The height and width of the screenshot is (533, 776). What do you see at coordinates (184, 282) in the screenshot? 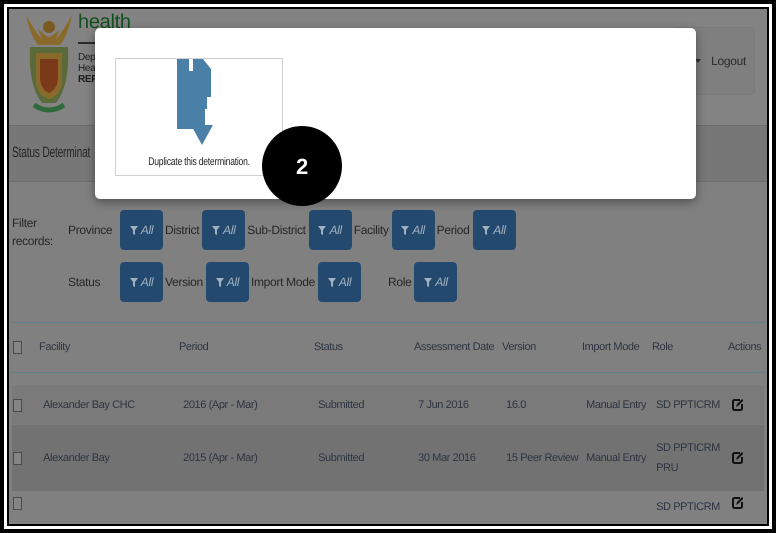
I see `filter-name: Version` at bounding box center [184, 282].